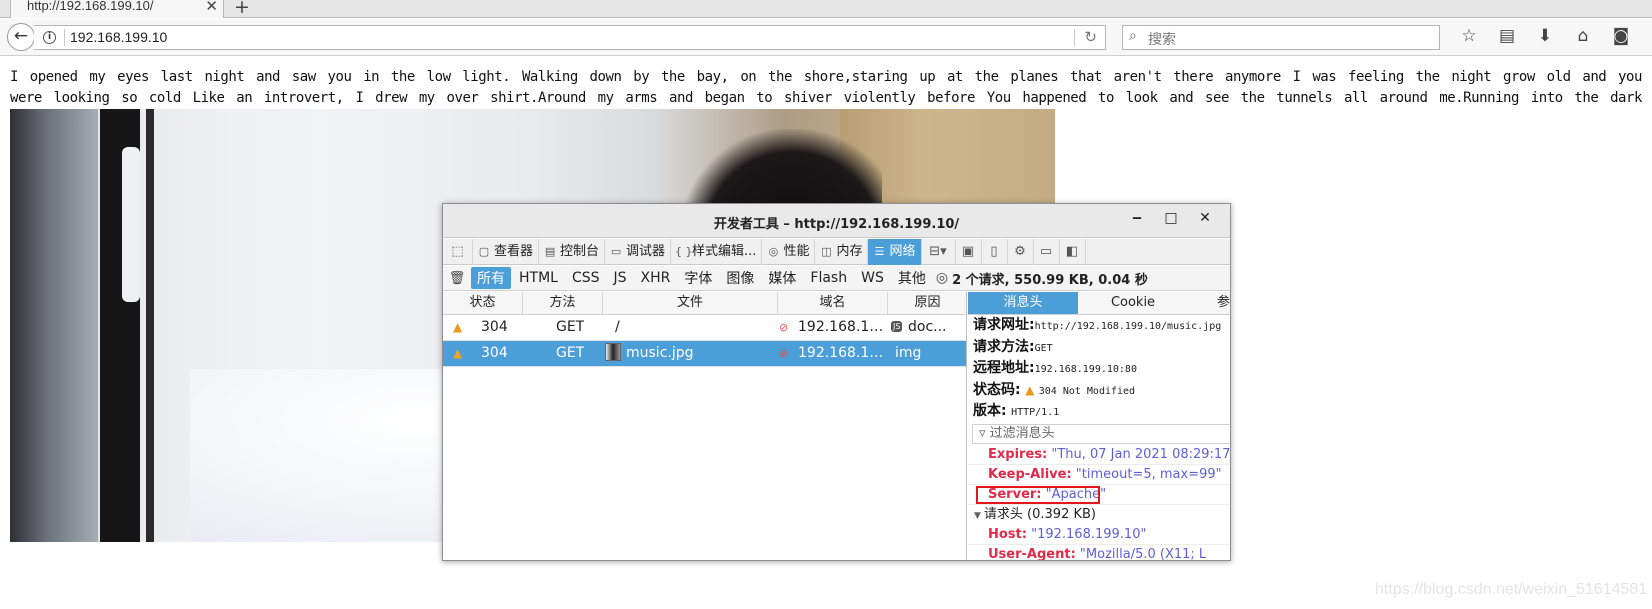  Describe the element at coordinates (784, 353) in the screenshot. I see `insecure-connection-icon: ⊘` at that location.